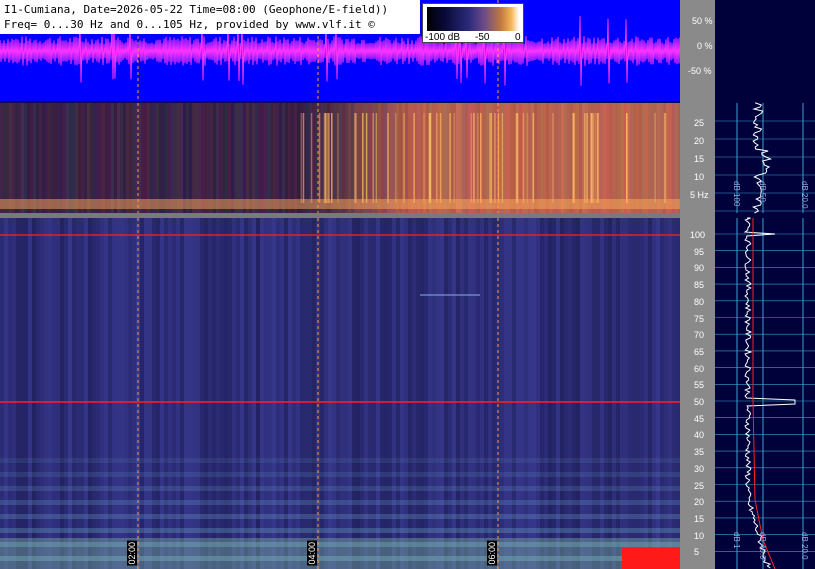  What do you see at coordinates (699, 301) in the screenshot?
I see `lower-tick-80: 80` at bounding box center [699, 301].